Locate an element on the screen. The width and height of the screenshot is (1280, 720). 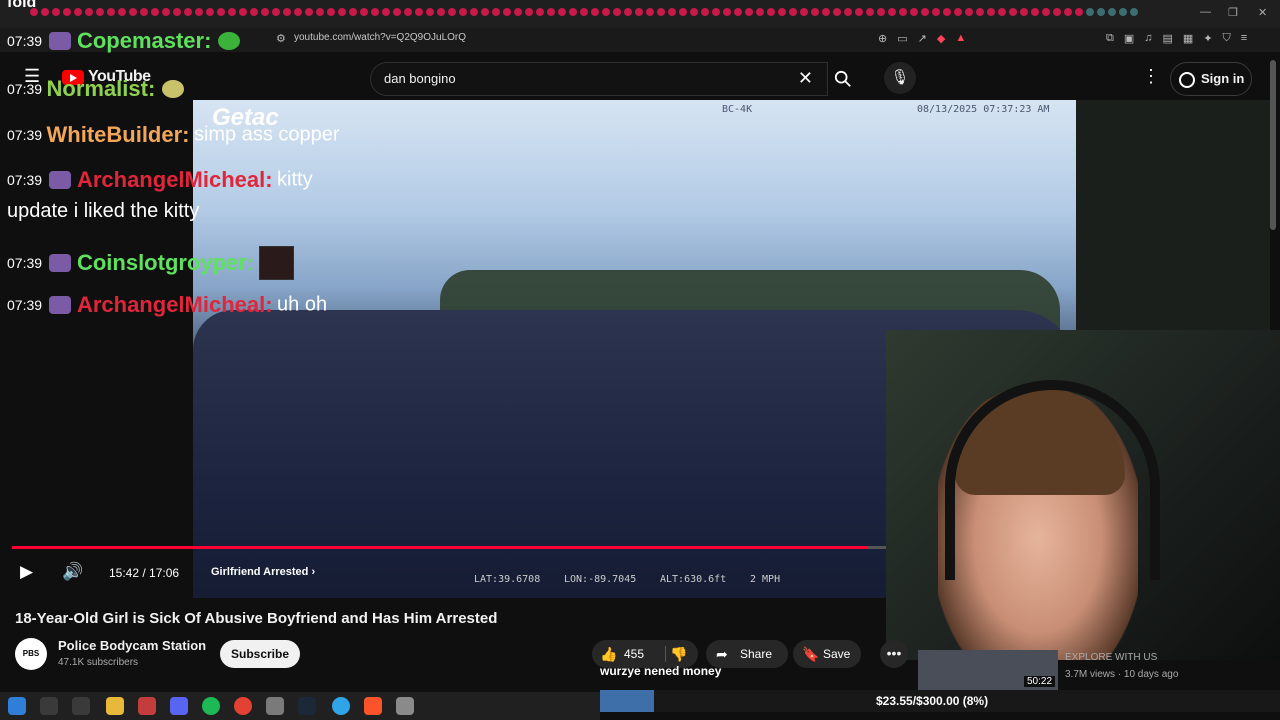
chrome-icon is located at coordinates (243, 706).